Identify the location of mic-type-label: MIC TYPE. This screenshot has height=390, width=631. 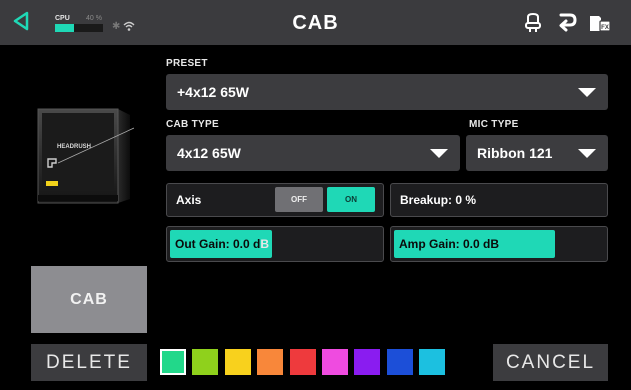
(494, 124).